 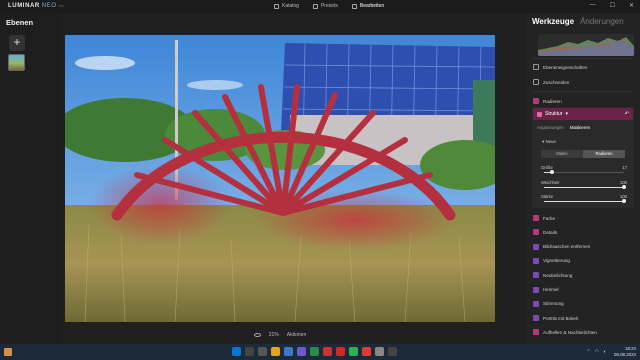 I want to click on vignette-icon, so click(x=536, y=260).